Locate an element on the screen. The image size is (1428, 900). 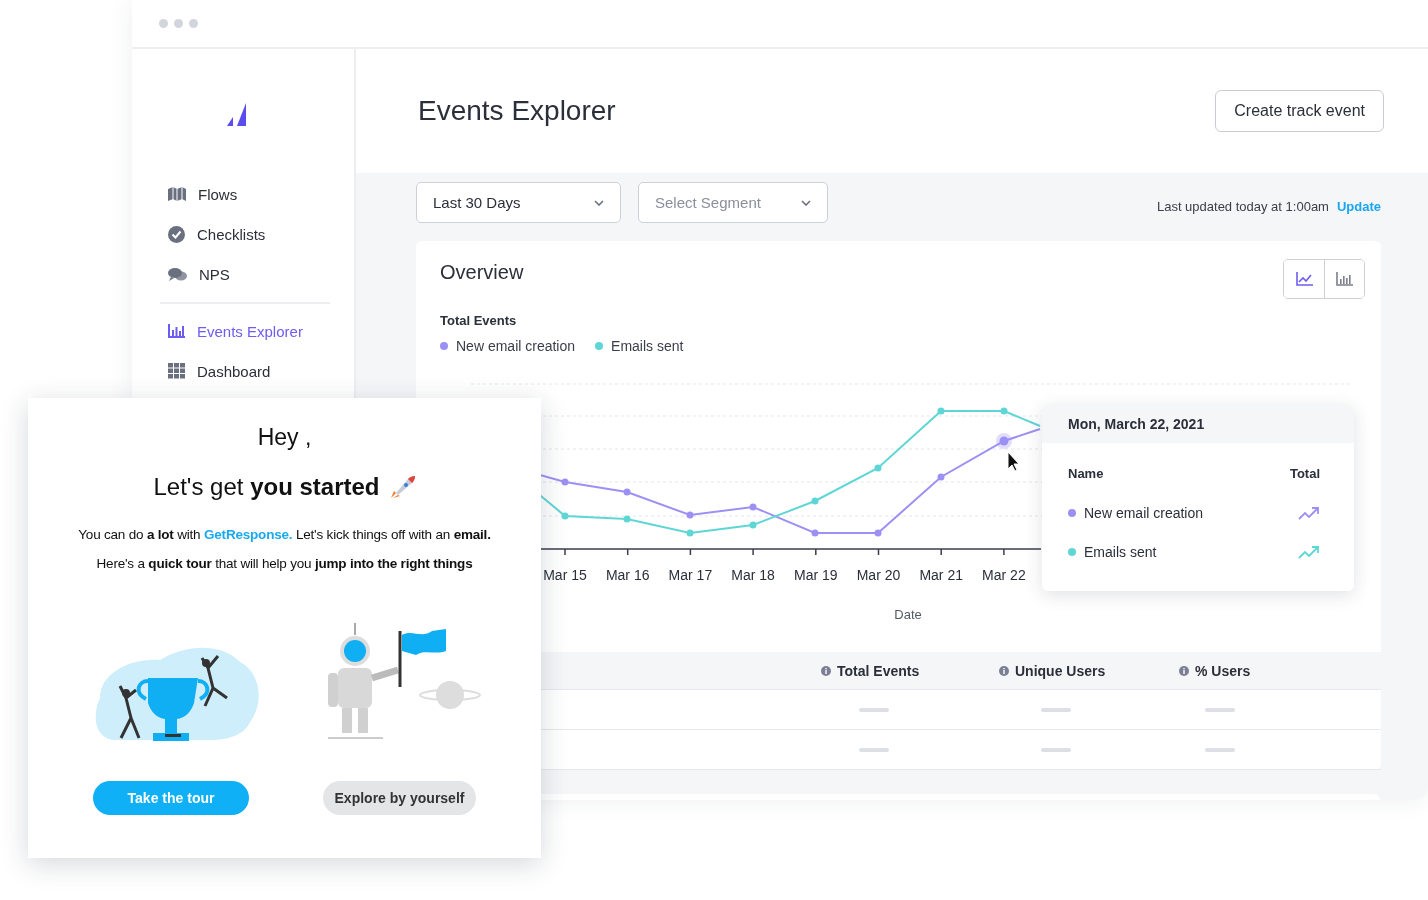
column-header: Unique Users is located at coordinates (1060, 670).